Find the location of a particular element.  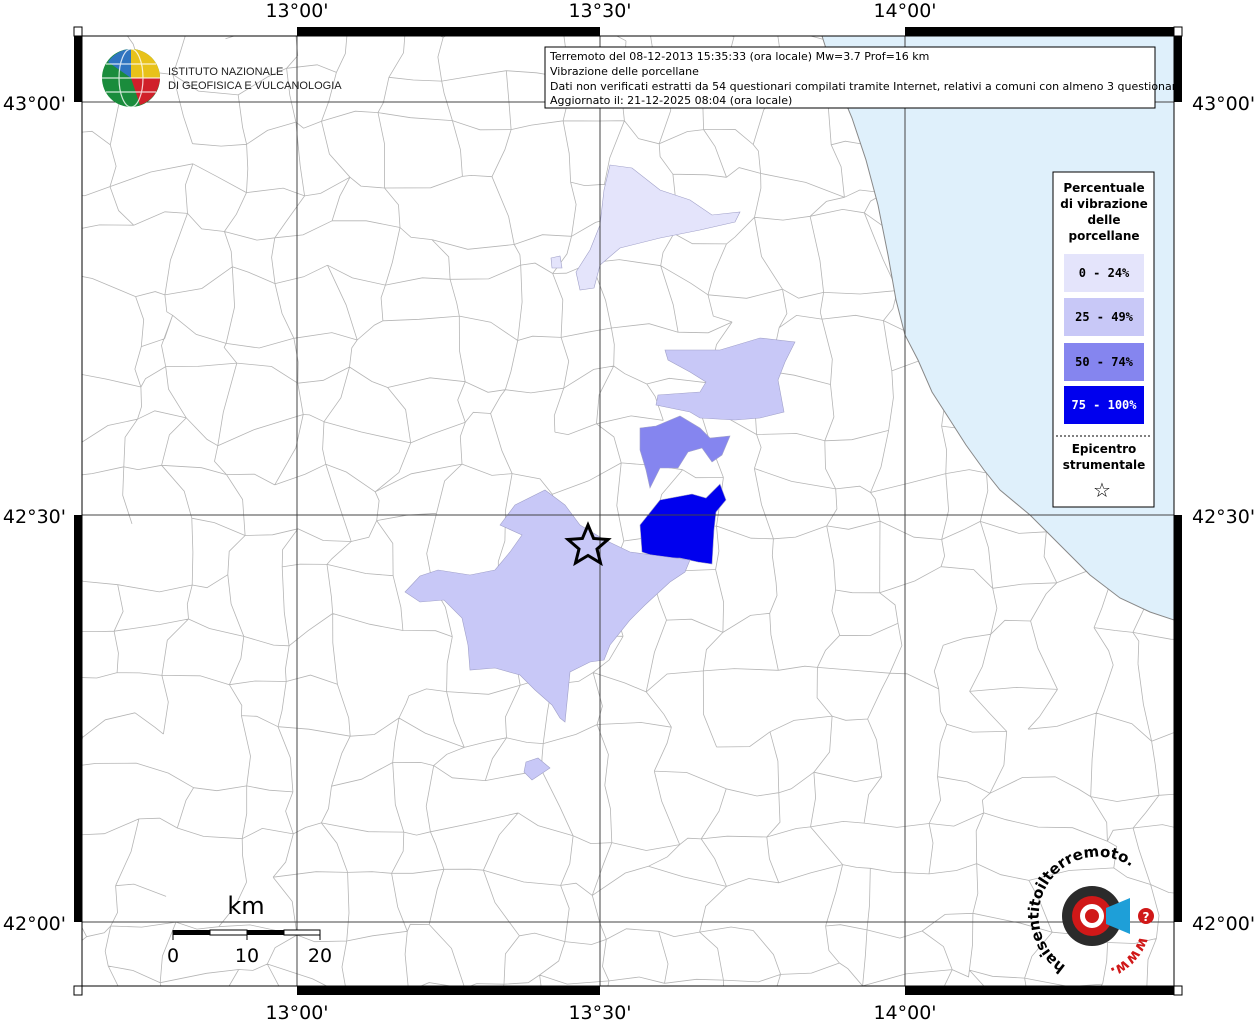

scale-unit: km is located at coordinates (245, 906).